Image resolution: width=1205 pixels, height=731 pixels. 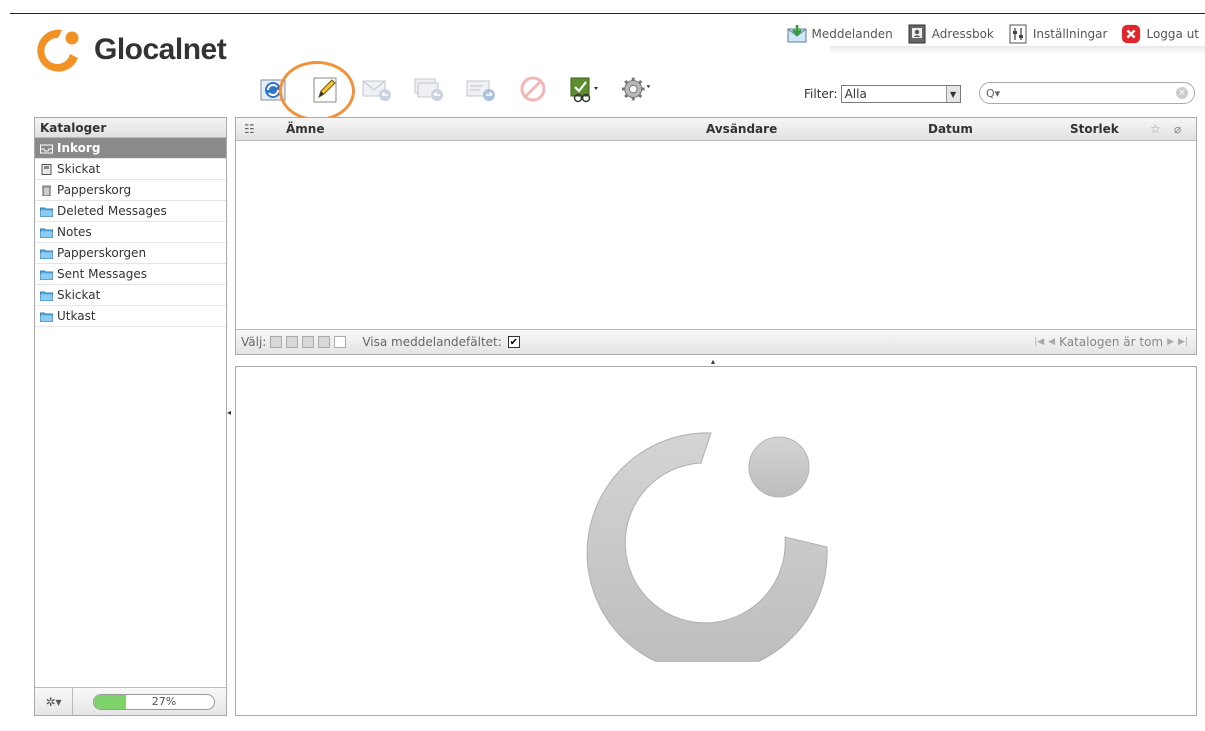 I want to click on logout-icon, so click(x=1131, y=34).